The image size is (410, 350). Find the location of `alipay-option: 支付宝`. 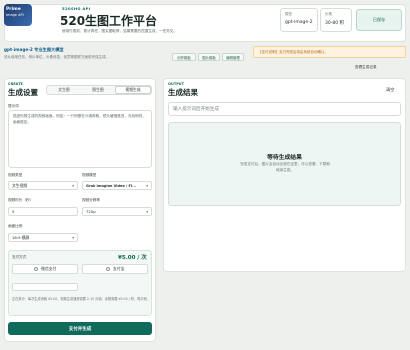

alipay-option: 支付宝 is located at coordinates (115, 269).